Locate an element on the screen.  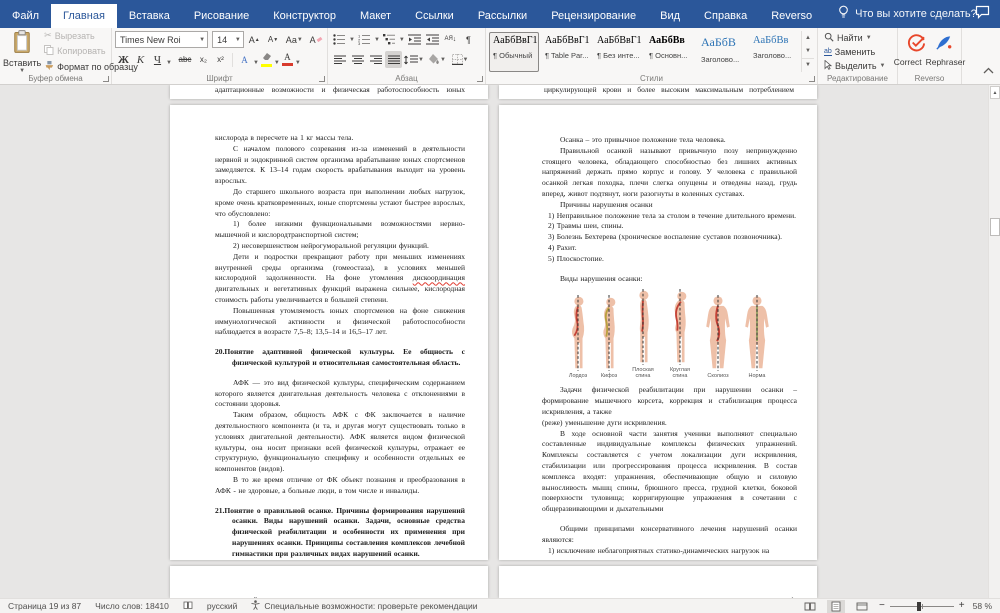
next-page-left-top: позвоночный отдел позвоночника is located at coordinates (329, 582).